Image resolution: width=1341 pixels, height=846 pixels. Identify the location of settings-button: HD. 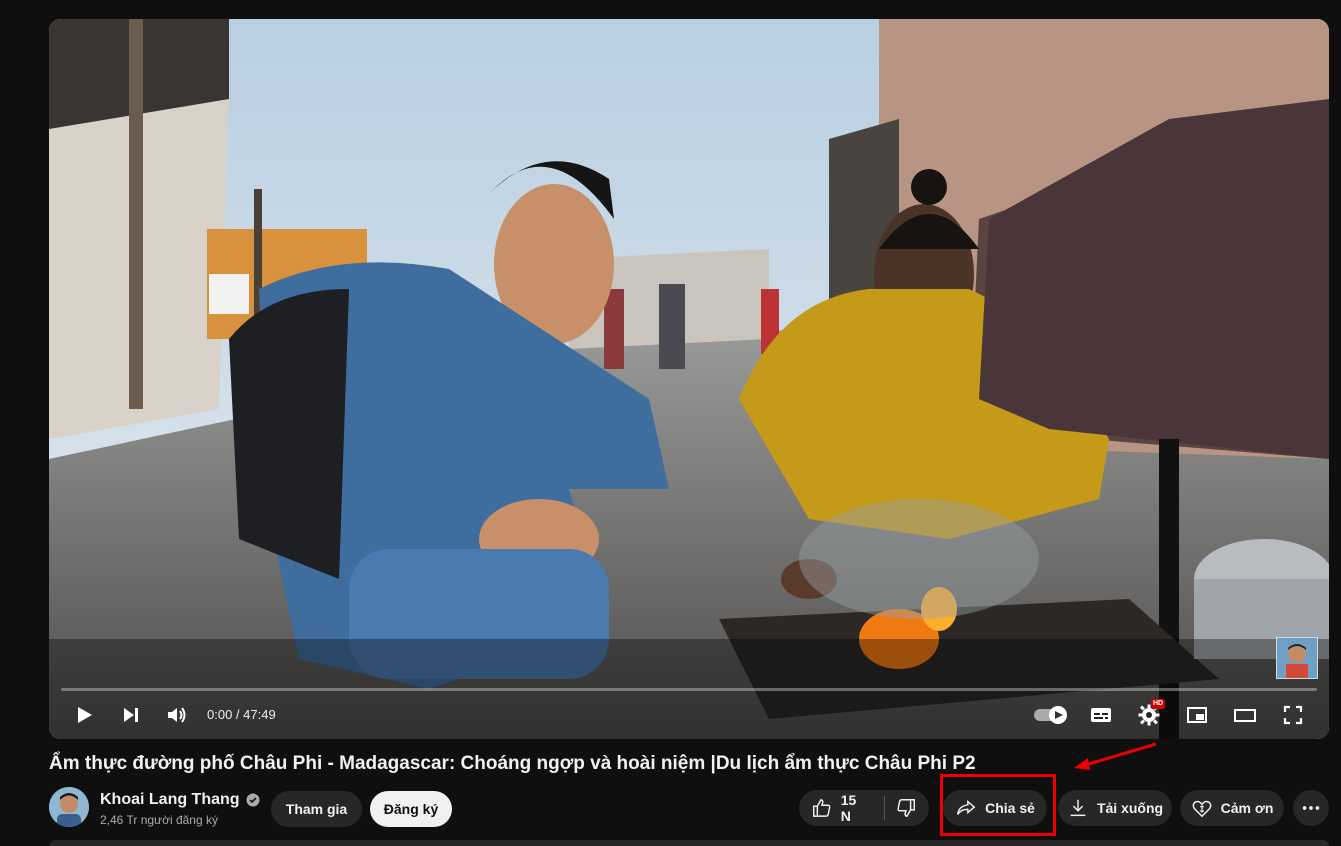
(1149, 715).